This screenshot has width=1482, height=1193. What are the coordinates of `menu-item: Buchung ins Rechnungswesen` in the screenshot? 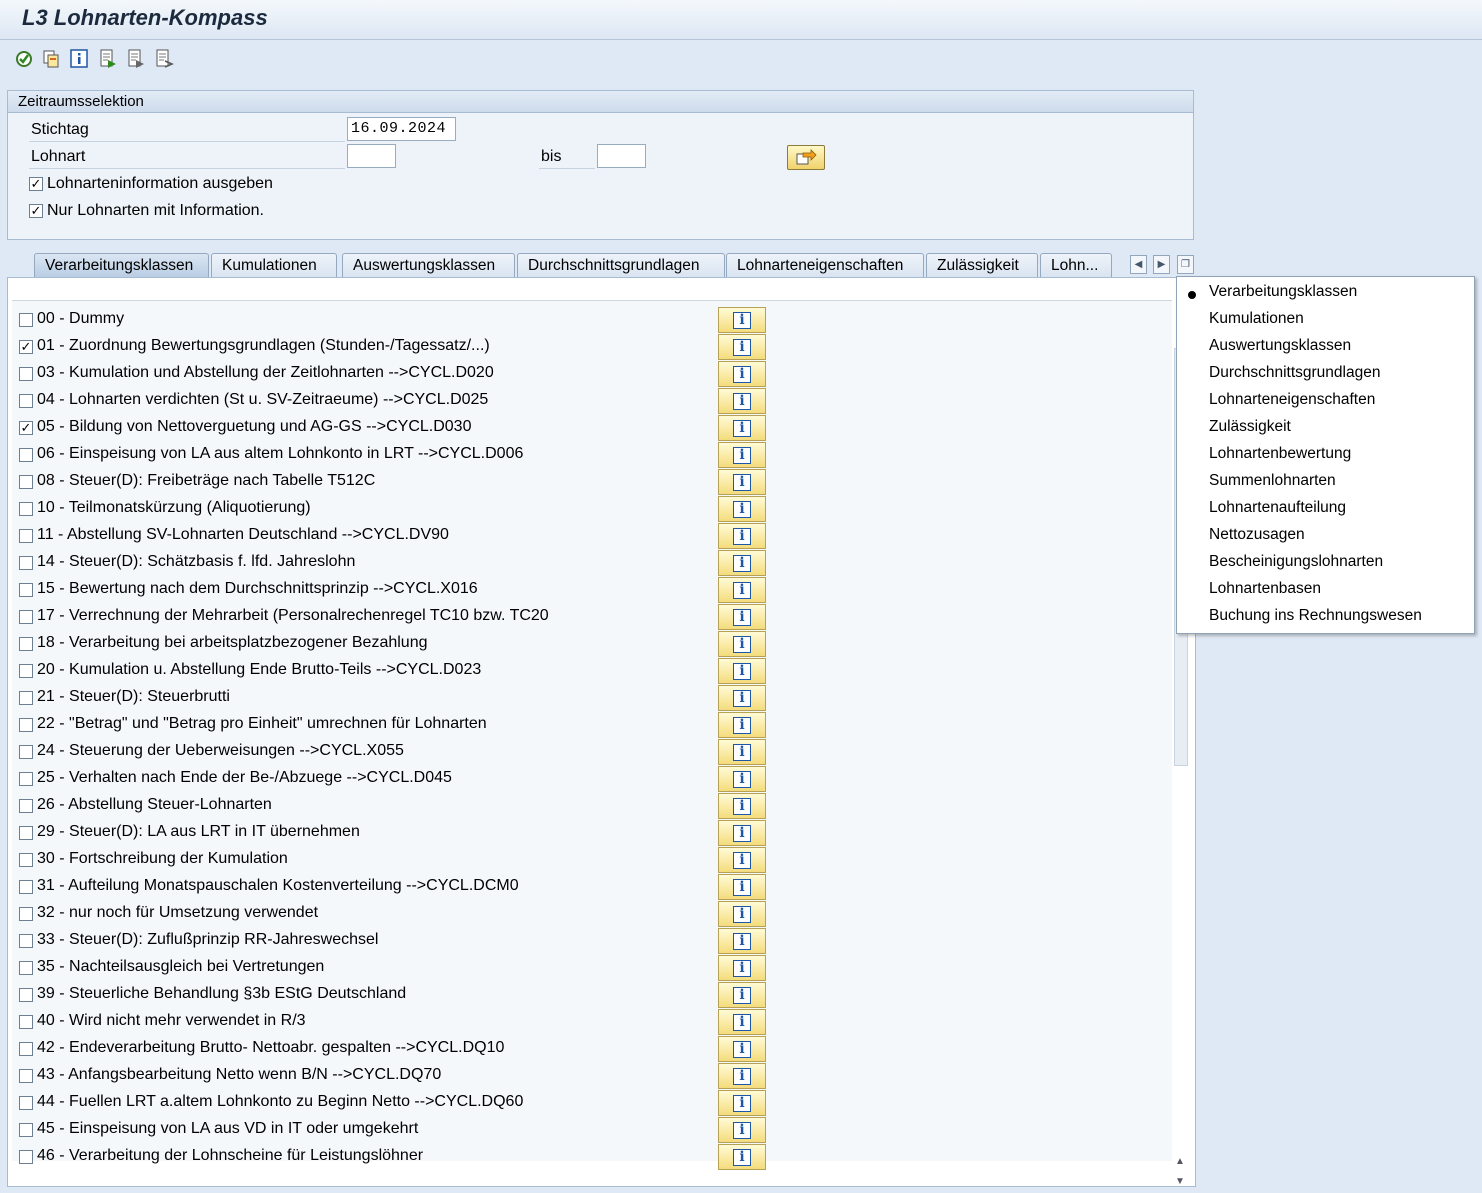 It's located at (1315, 616).